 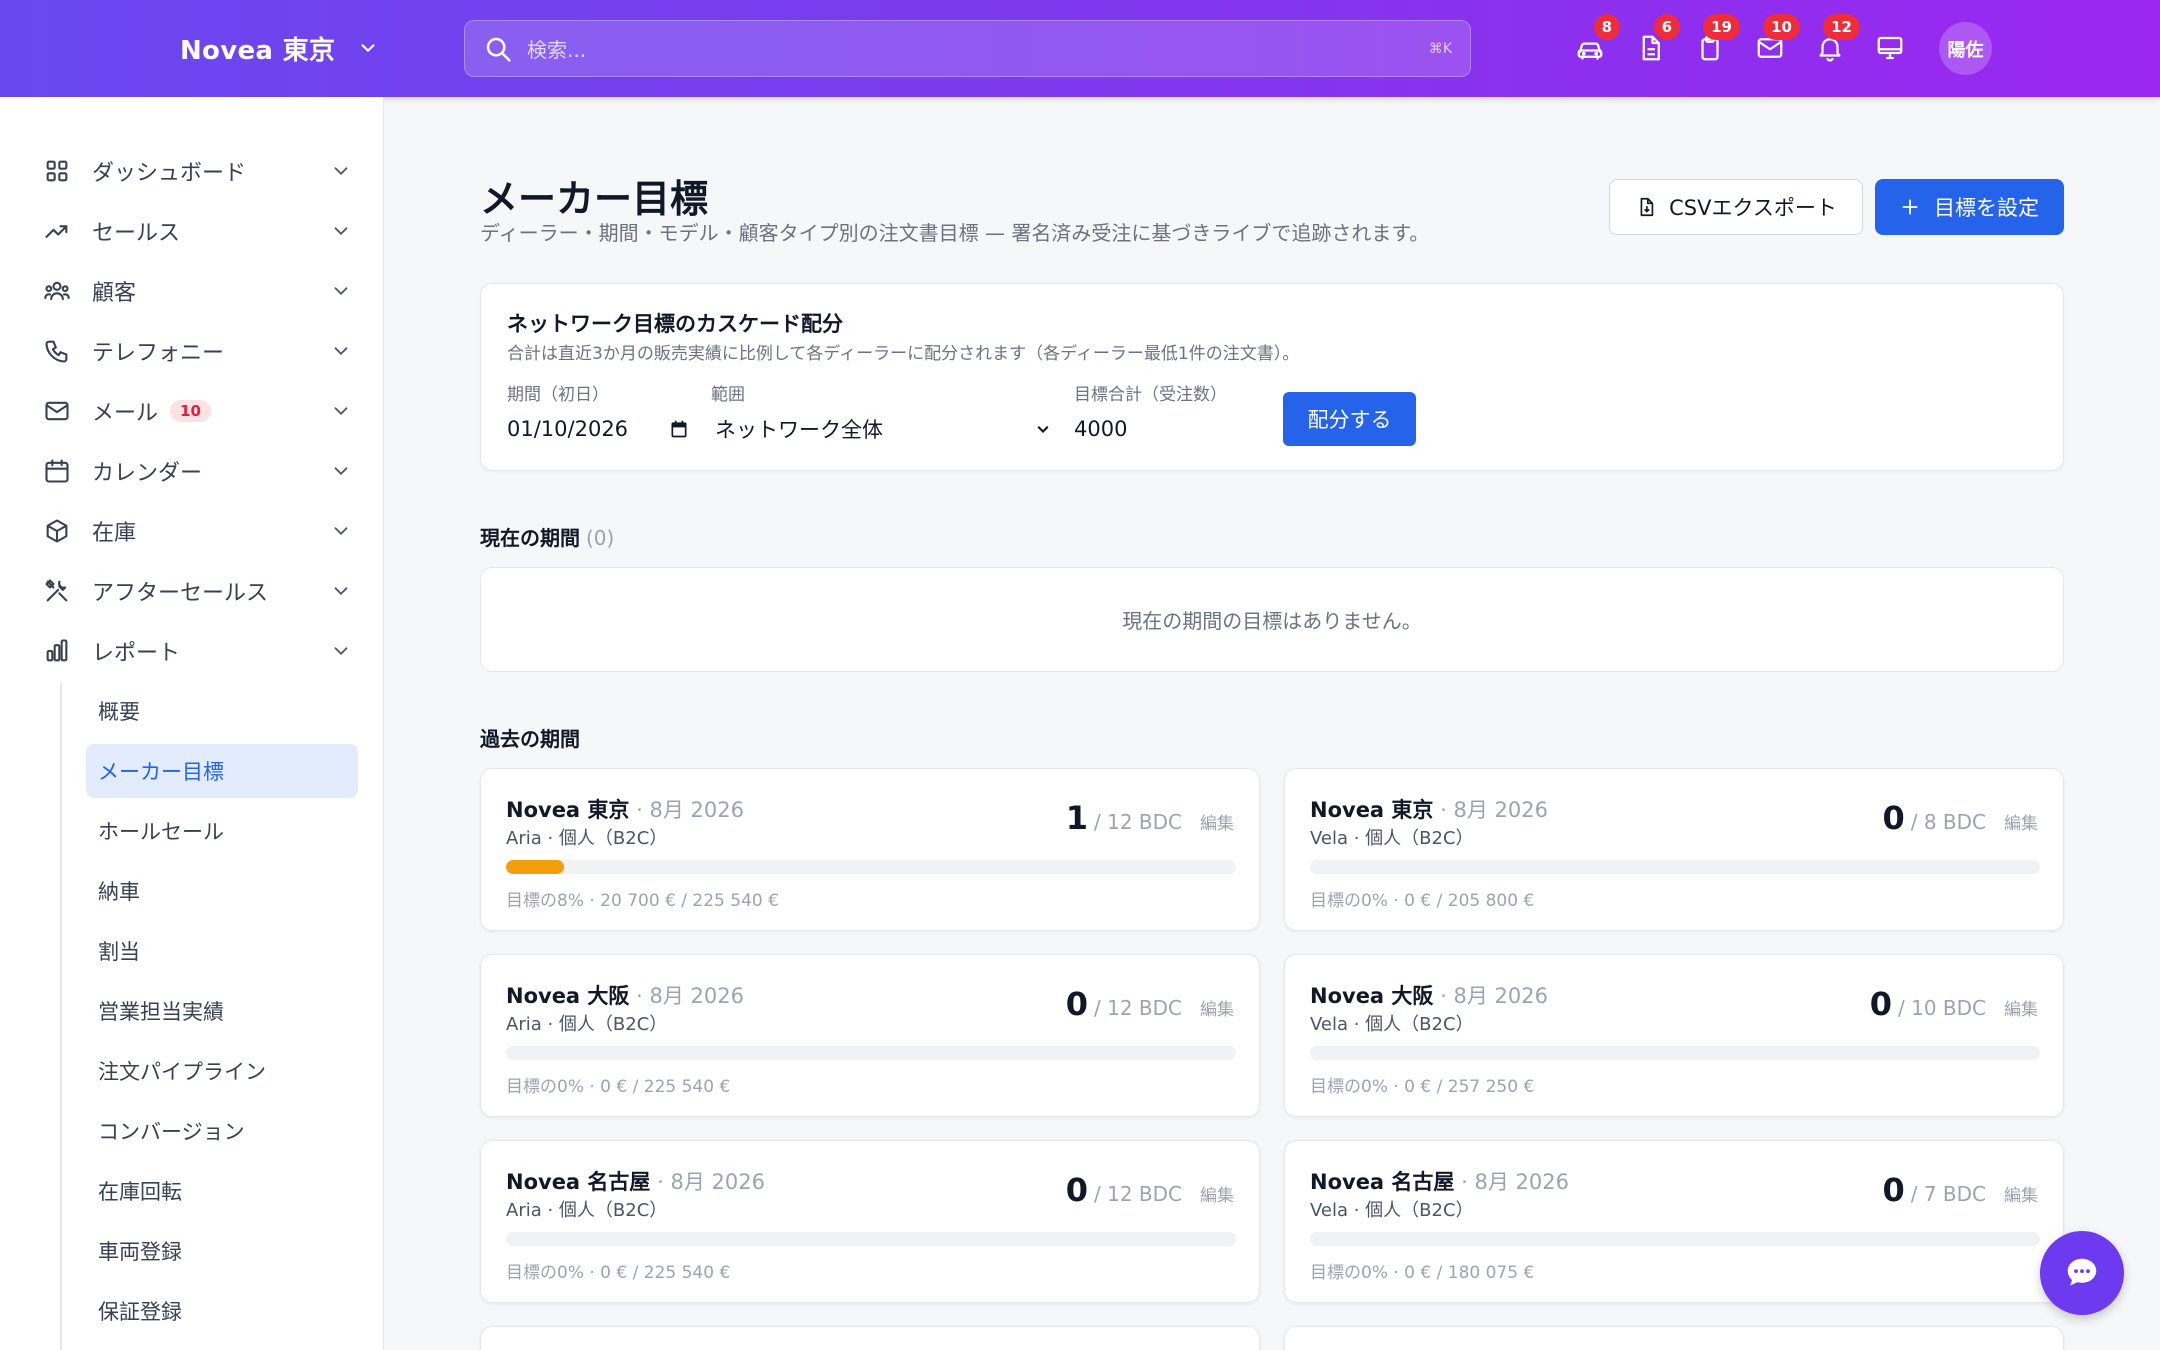 I want to click on sidebar-item-label: テレフォニー, so click(x=158, y=353).